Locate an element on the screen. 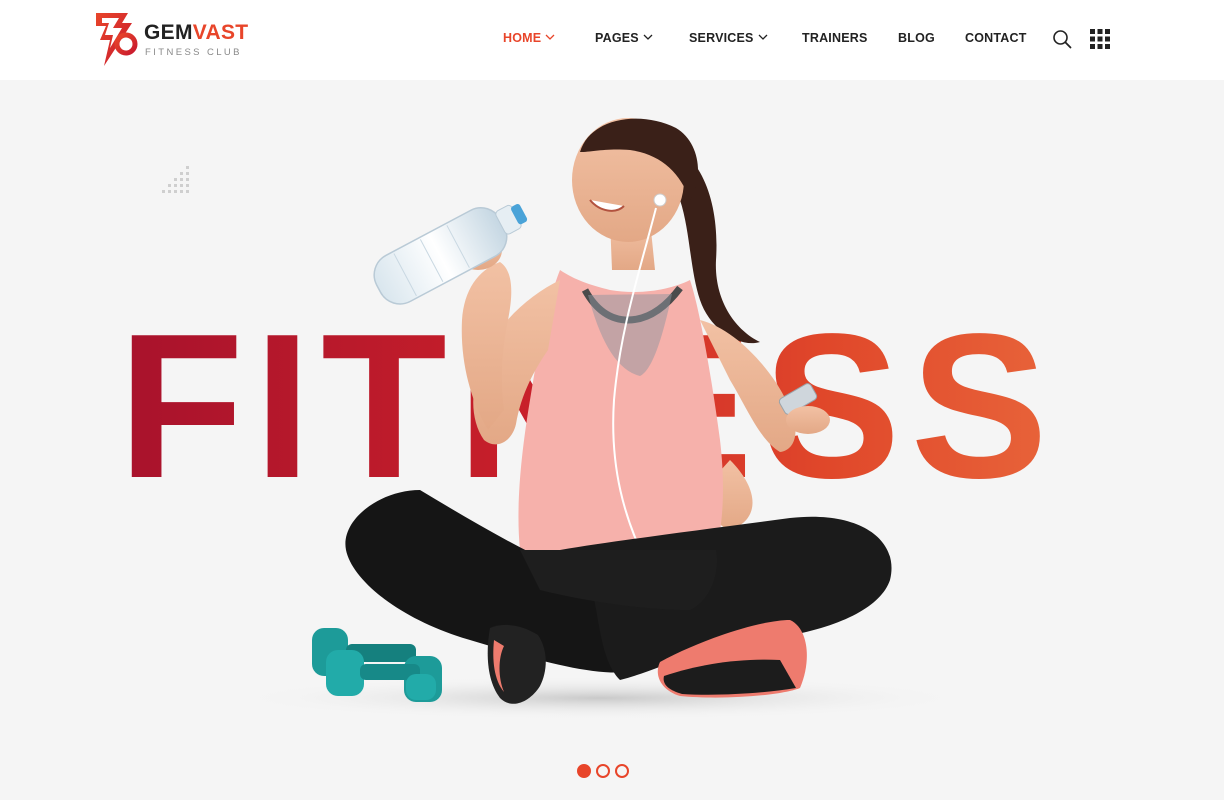 The height and width of the screenshot is (800, 1224). nav-item-home: HOME is located at coordinates (529, 38).